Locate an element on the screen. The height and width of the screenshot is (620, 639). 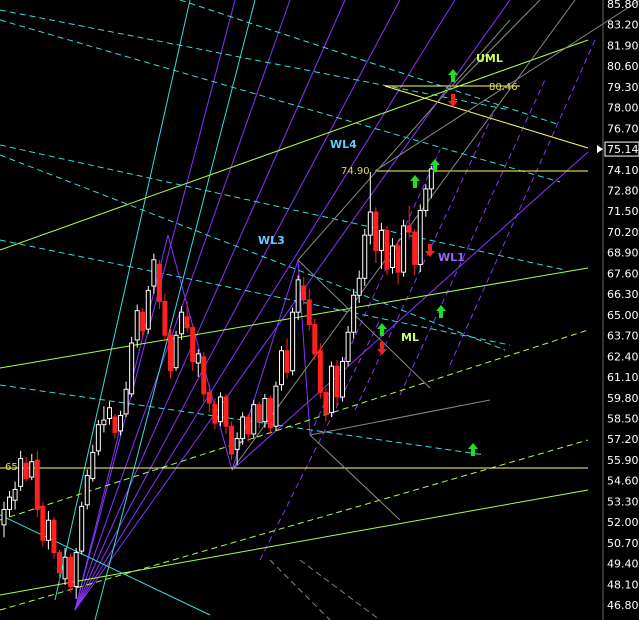
y-tick-label-28: 48.10 is located at coordinates (623, 584).